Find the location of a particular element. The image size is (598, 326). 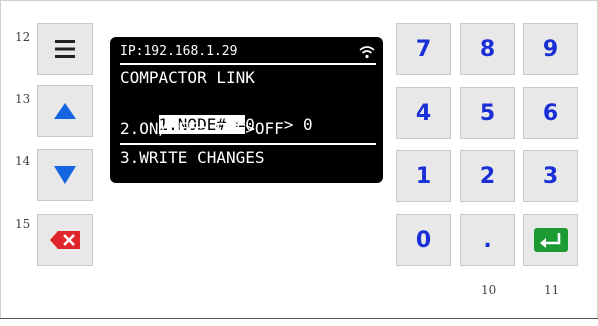

backspace-icon is located at coordinates (65, 240).